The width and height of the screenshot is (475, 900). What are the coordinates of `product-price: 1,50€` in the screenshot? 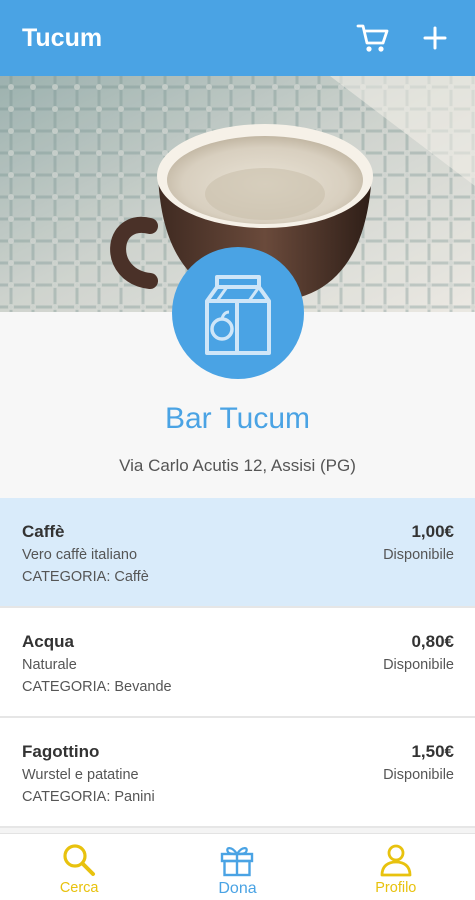 It's located at (432, 751).